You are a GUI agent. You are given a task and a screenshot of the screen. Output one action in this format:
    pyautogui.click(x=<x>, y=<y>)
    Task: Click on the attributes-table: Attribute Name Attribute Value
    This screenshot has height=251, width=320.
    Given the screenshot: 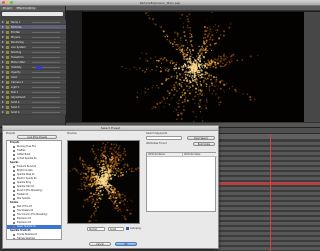 What is the action you would take?
    pyautogui.click(x=181, y=182)
    